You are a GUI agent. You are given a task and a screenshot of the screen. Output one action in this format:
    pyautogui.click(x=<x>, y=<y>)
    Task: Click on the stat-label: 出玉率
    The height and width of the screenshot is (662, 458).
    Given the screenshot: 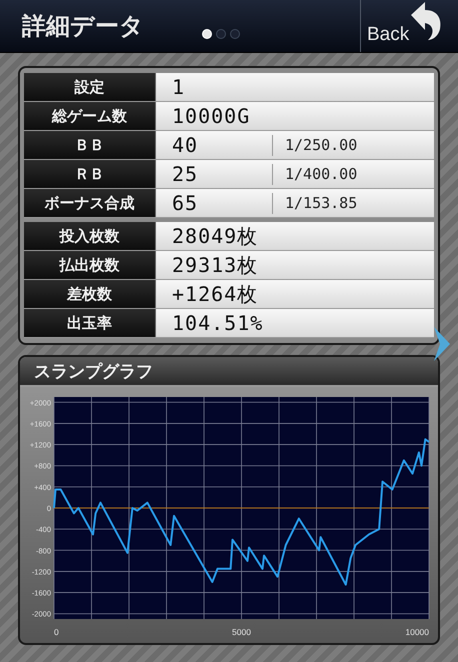 What is the action you would take?
    pyautogui.click(x=90, y=323)
    